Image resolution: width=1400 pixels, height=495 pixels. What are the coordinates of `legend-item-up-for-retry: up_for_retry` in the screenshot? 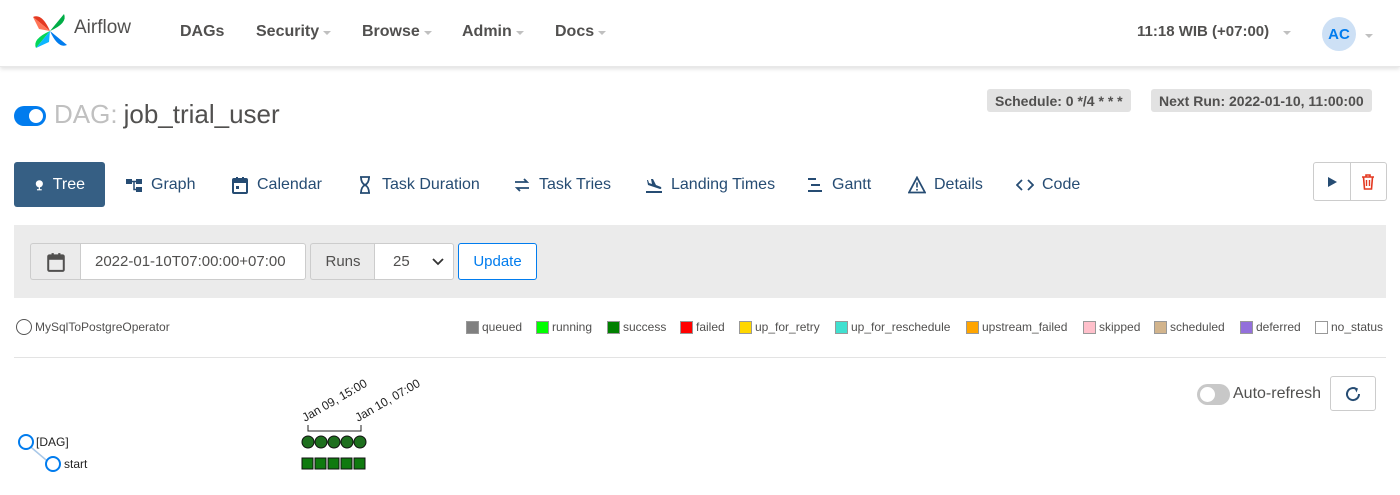 It's located at (779, 327).